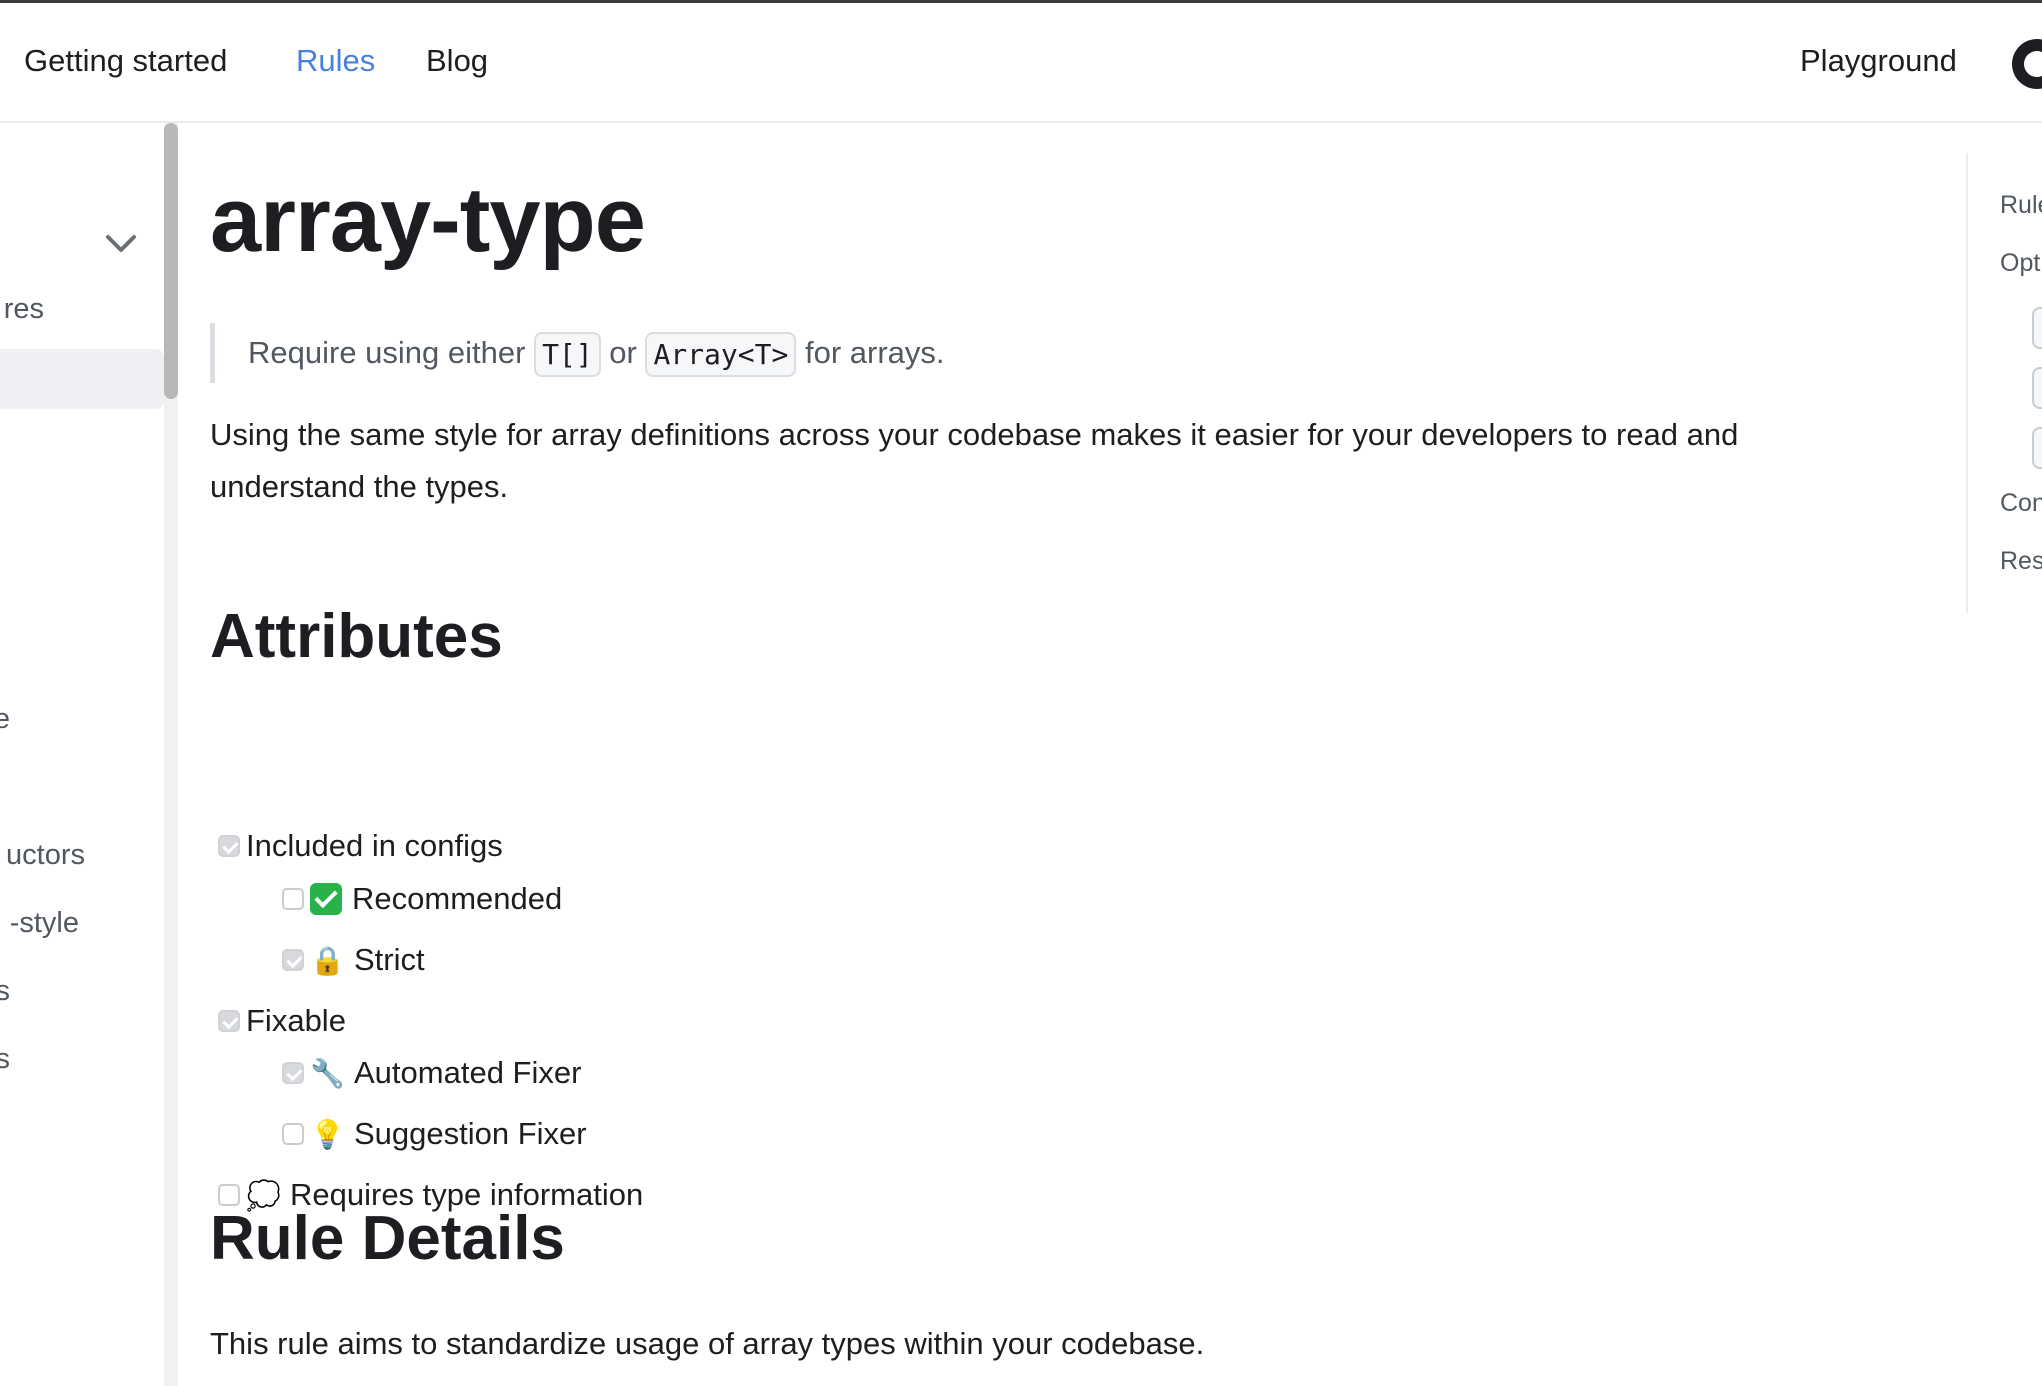 Image resolution: width=2042 pixels, height=1386 pixels. I want to click on toc-item: Res, so click(2021, 561).